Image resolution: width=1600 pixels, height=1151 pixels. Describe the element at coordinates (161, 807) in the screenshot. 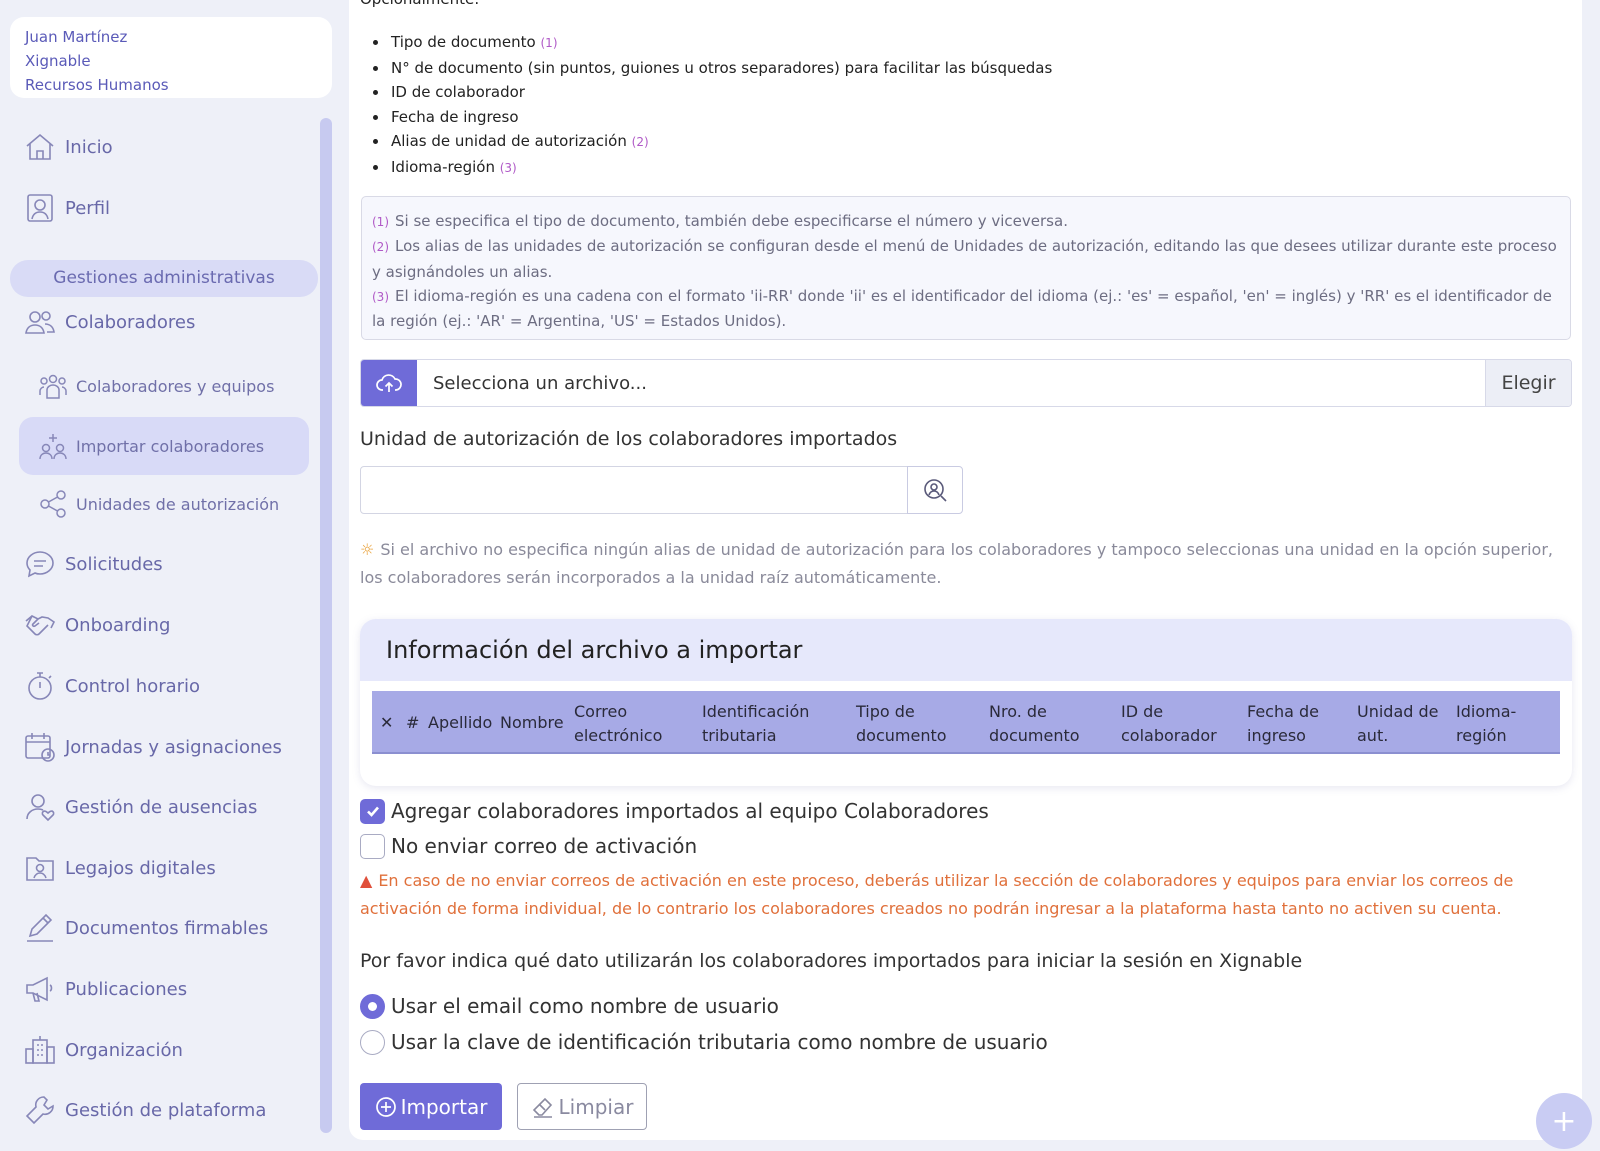

I see `sidebar-item-label: Gestión de ausencias` at that location.